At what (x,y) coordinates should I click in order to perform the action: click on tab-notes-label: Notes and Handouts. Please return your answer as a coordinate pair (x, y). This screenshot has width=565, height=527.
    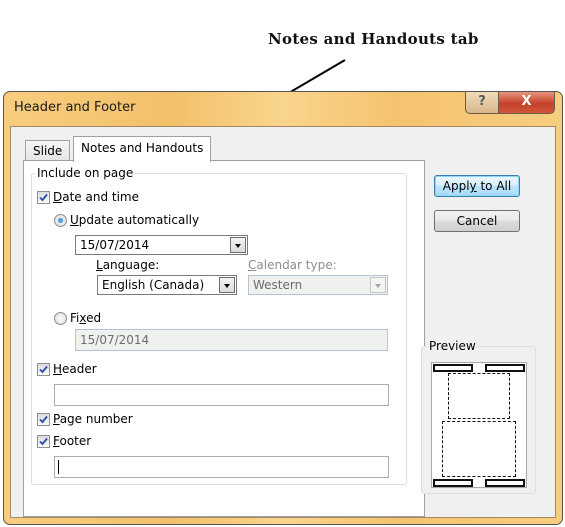
    Looking at the image, I should click on (142, 148).